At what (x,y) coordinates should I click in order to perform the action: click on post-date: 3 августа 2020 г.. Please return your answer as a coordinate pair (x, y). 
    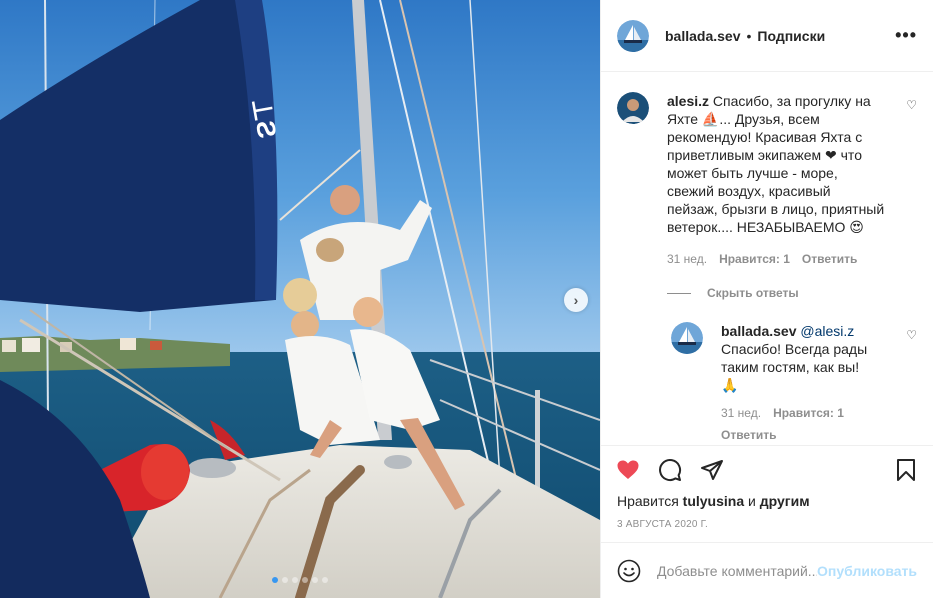
    Looking at the image, I should click on (767, 524).